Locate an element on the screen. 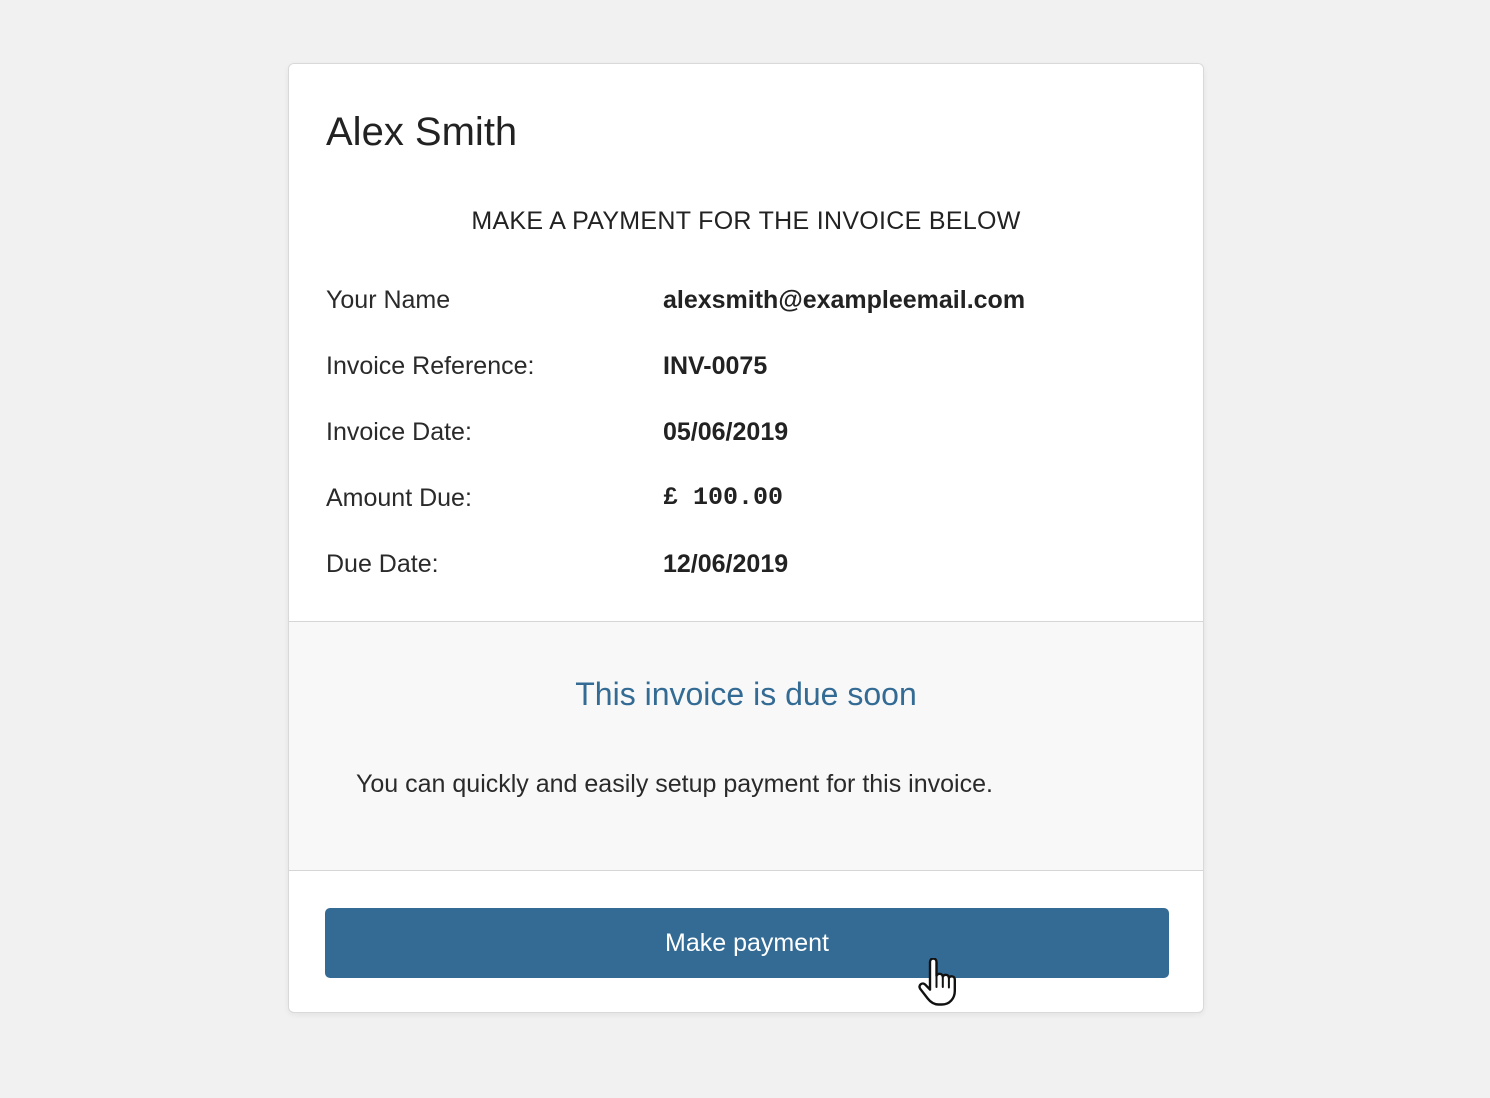 Image resolution: width=1490 pixels, height=1098 pixels. section-divider is located at coordinates (746, 870).